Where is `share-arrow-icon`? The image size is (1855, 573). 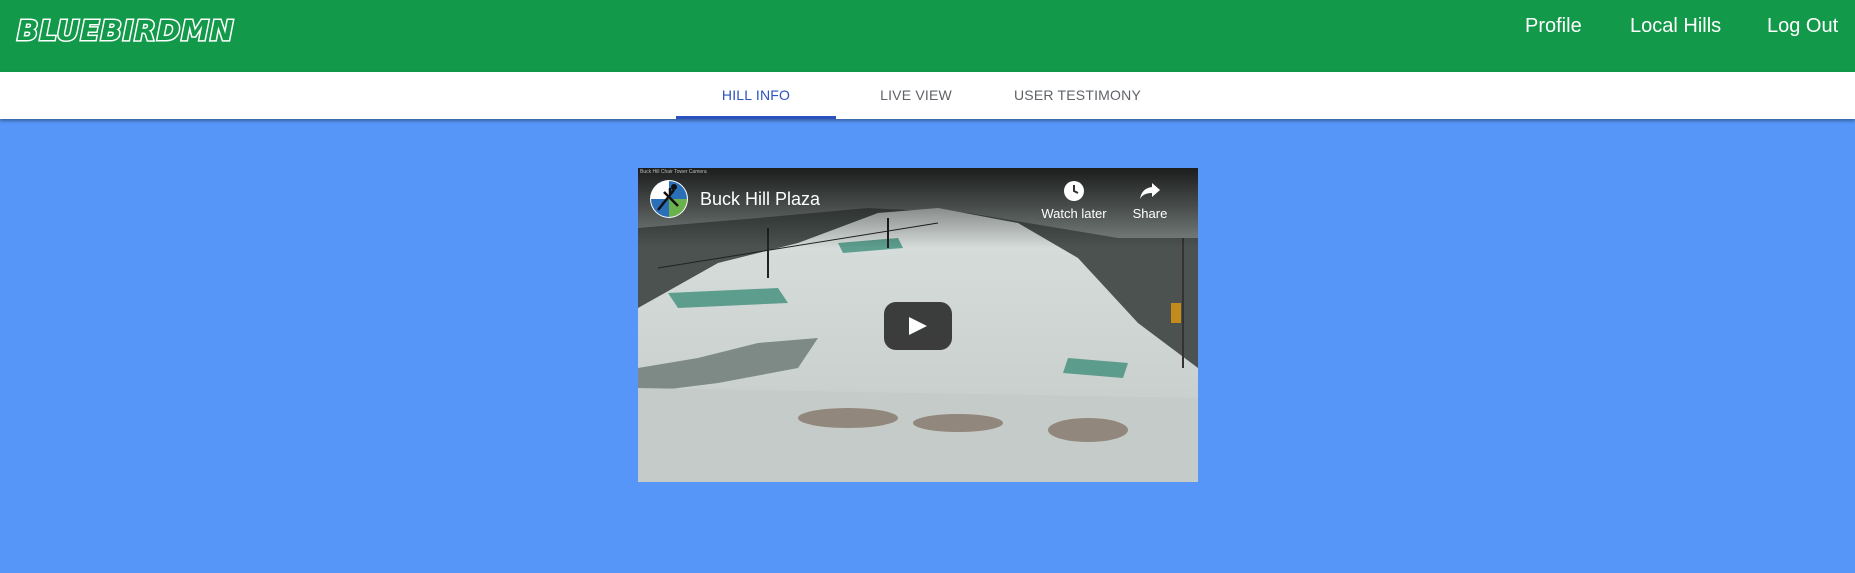
share-arrow-icon is located at coordinates (1150, 191).